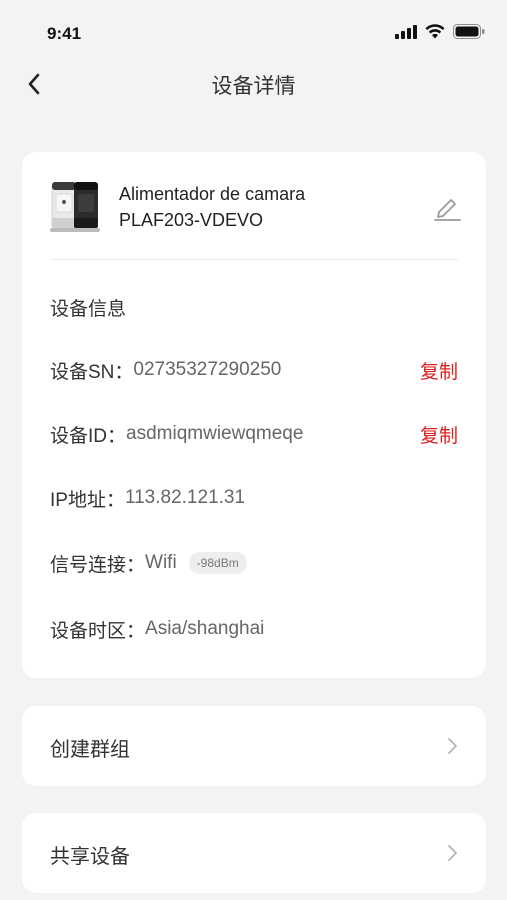 This screenshot has width=507, height=900. Describe the element at coordinates (191, 220) in the screenshot. I see `device-name-line2: PLAF203-VDEVO` at that location.